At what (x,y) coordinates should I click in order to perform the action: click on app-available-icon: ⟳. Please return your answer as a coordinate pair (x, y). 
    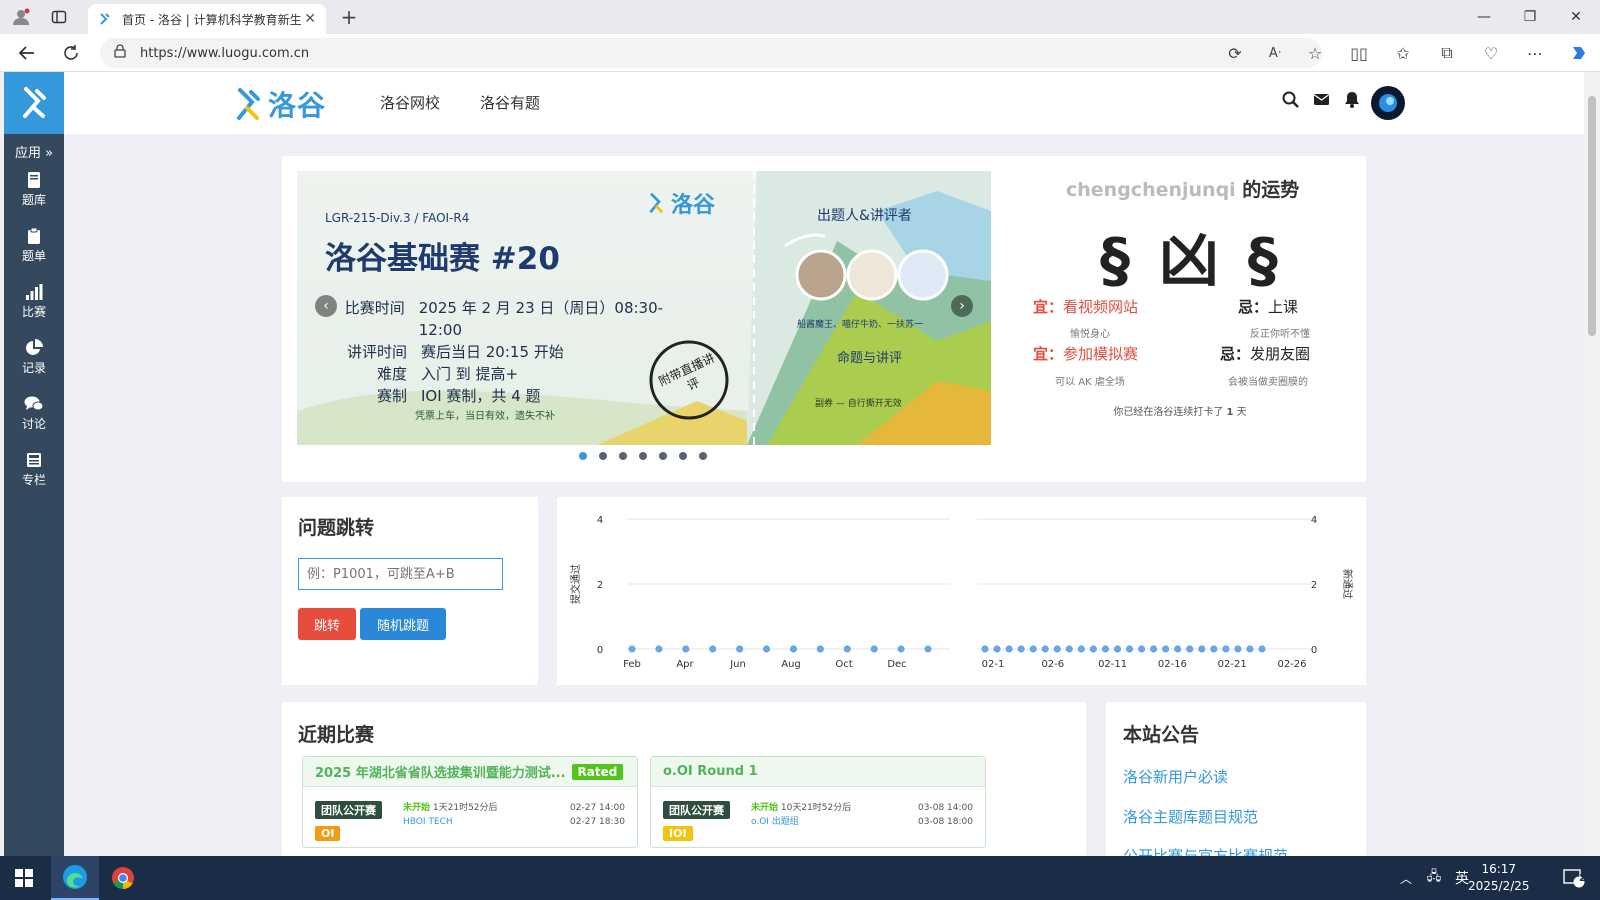
    Looking at the image, I should click on (1235, 53).